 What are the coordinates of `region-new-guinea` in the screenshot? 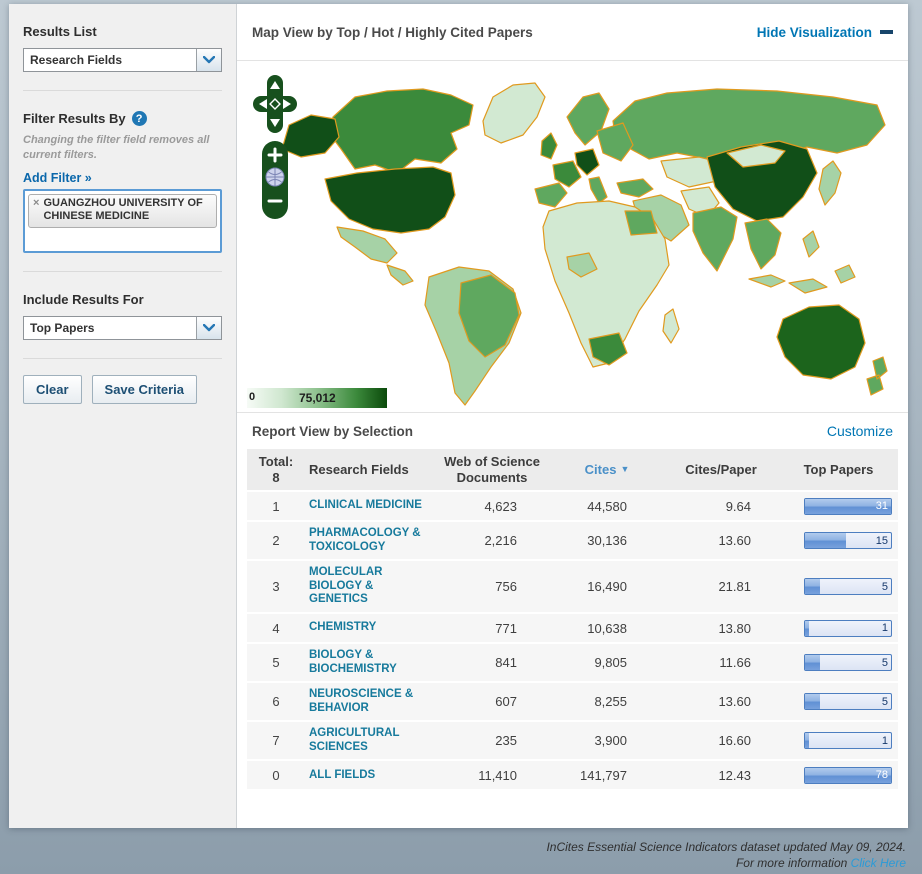 It's located at (845, 274).